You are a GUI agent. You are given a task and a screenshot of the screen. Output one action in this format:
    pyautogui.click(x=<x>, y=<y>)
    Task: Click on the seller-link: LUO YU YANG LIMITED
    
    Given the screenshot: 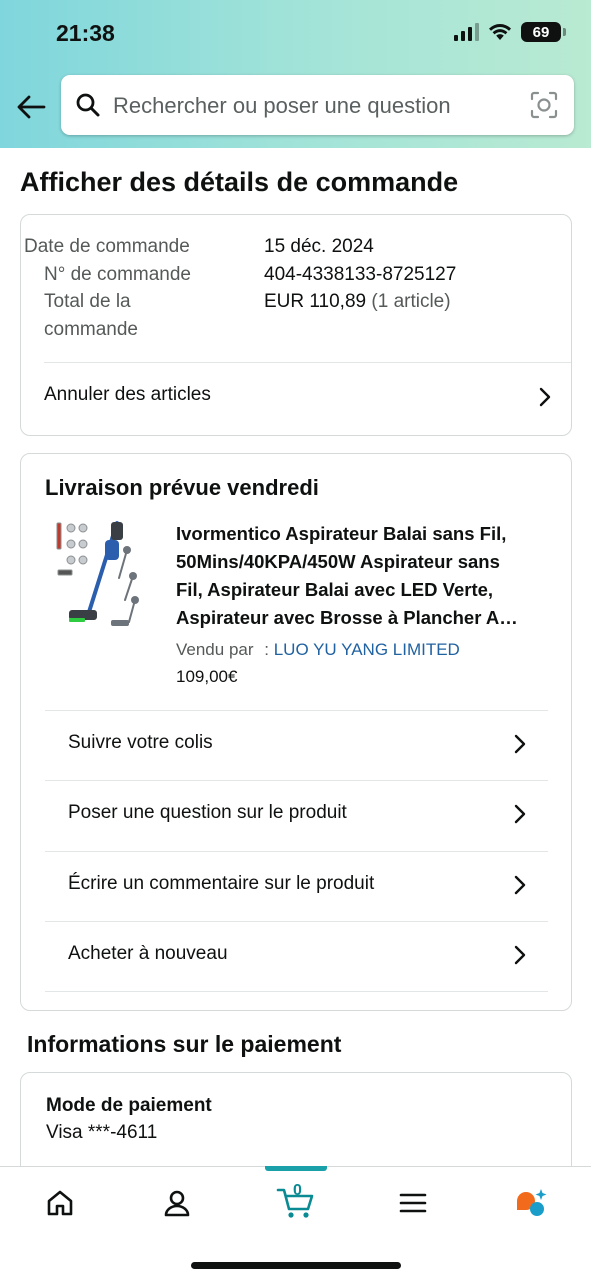 What is the action you would take?
    pyautogui.click(x=367, y=649)
    